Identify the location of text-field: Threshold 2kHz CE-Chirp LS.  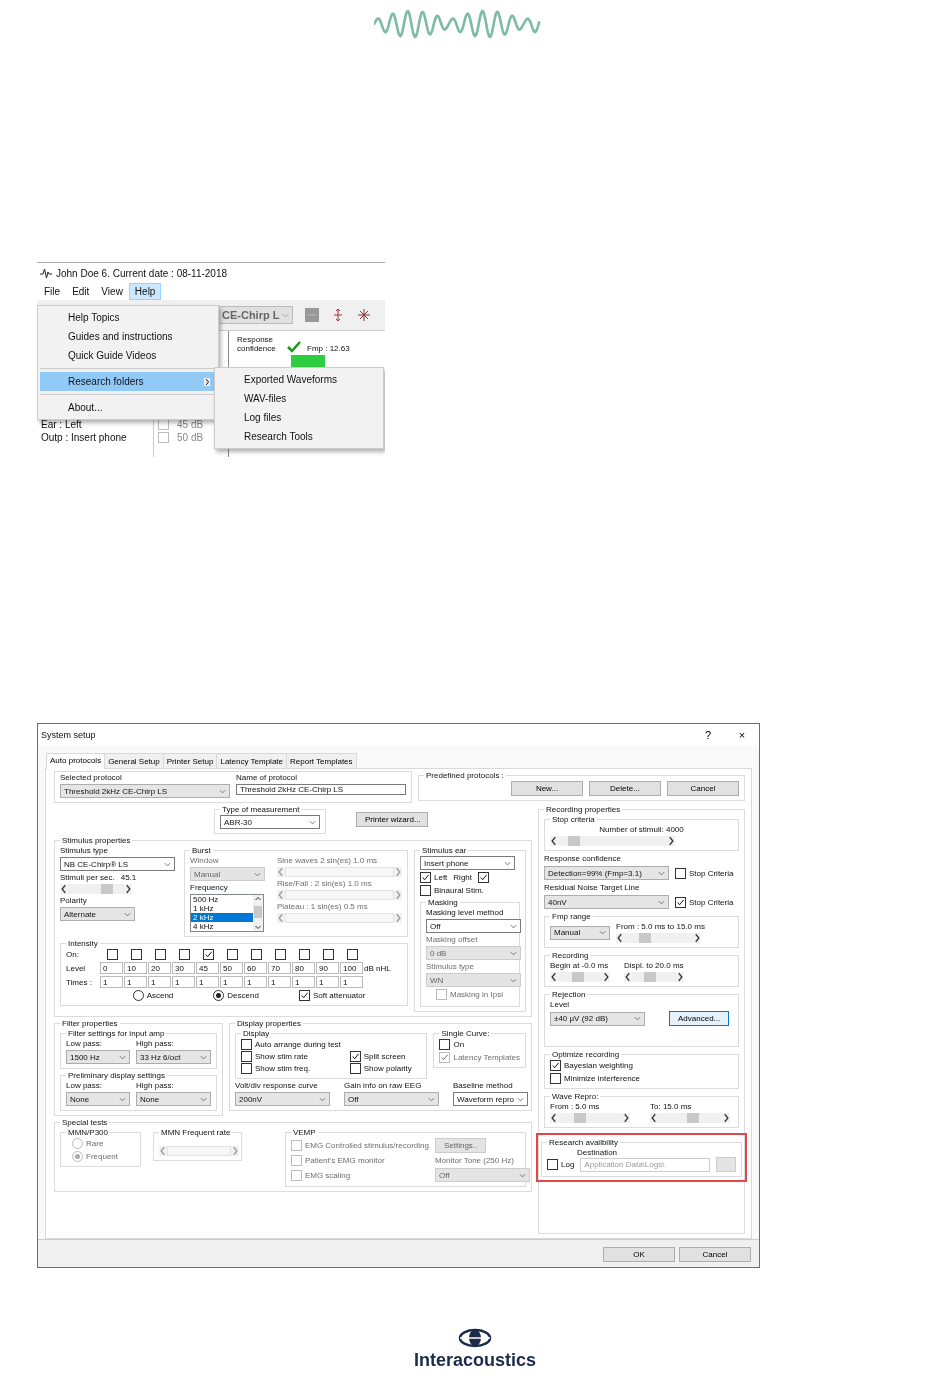
(321, 789).